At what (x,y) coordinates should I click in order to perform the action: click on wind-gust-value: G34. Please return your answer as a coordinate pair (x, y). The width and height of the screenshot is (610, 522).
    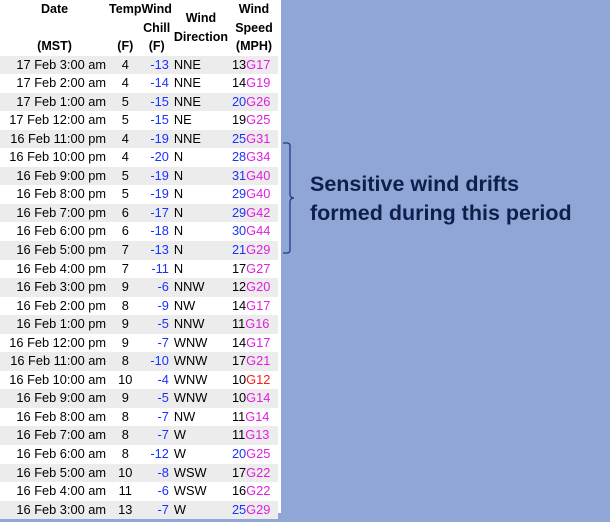
    Looking at the image, I should click on (258, 157).